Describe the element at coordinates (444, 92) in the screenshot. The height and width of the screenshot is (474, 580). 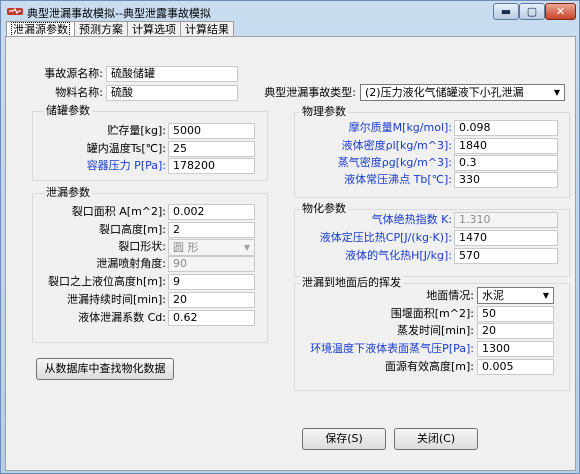
I see `accident-type-value: (2)压力液化气储罐液下小孔泄漏` at that location.